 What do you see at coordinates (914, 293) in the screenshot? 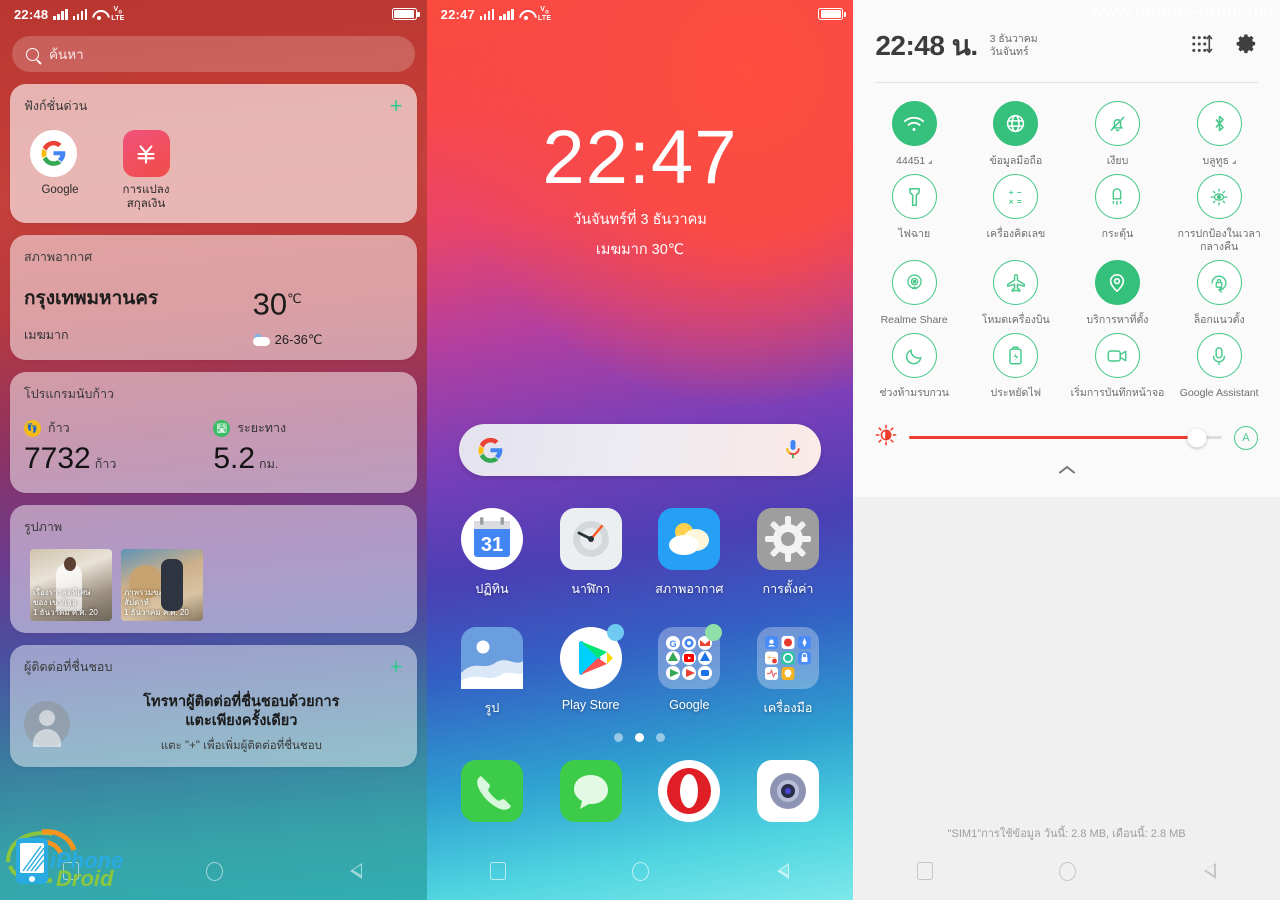
I see `qs-toggle-realme-share: Realme Share` at bounding box center [914, 293].